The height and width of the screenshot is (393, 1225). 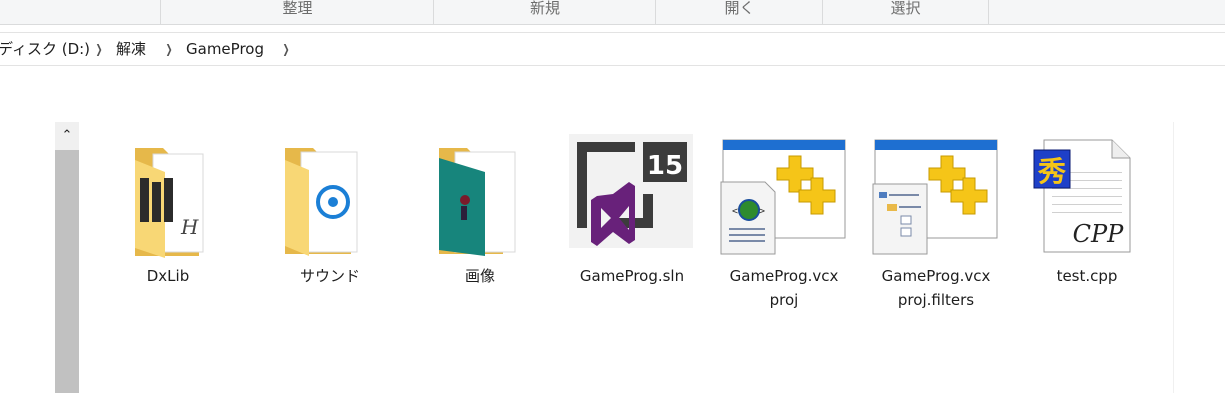 What do you see at coordinates (632, 195) in the screenshot?
I see `visual-studio-icon: 15` at bounding box center [632, 195].